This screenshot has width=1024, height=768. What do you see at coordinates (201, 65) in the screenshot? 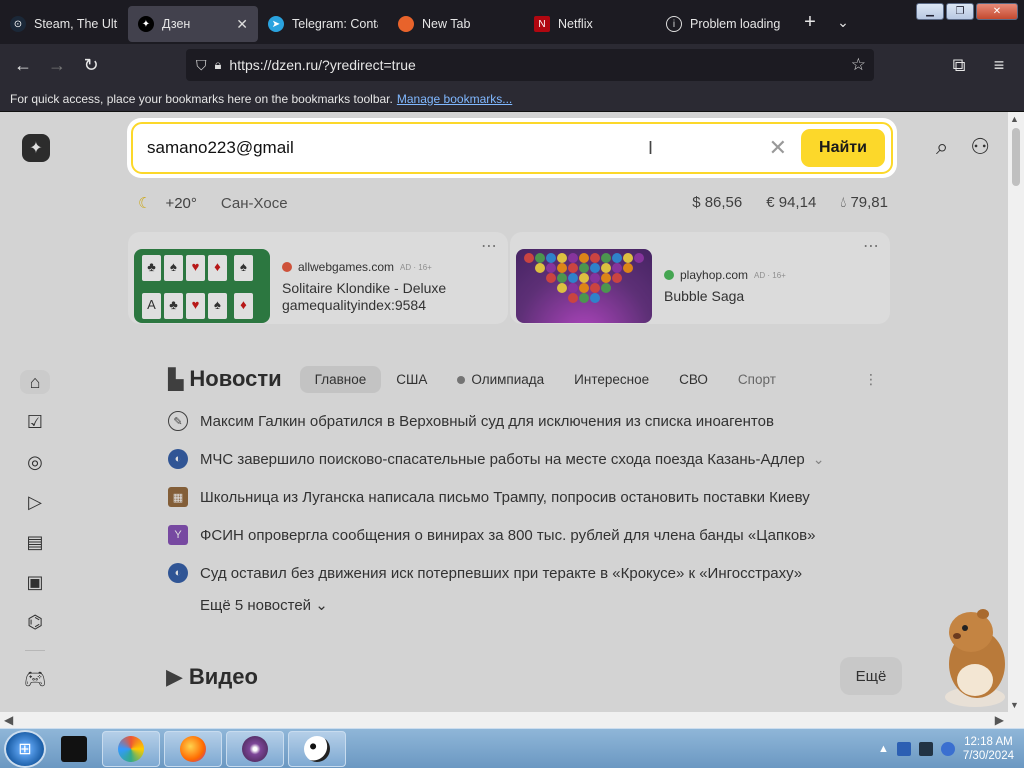
I see `shield-icon: ⛉` at bounding box center [201, 65].